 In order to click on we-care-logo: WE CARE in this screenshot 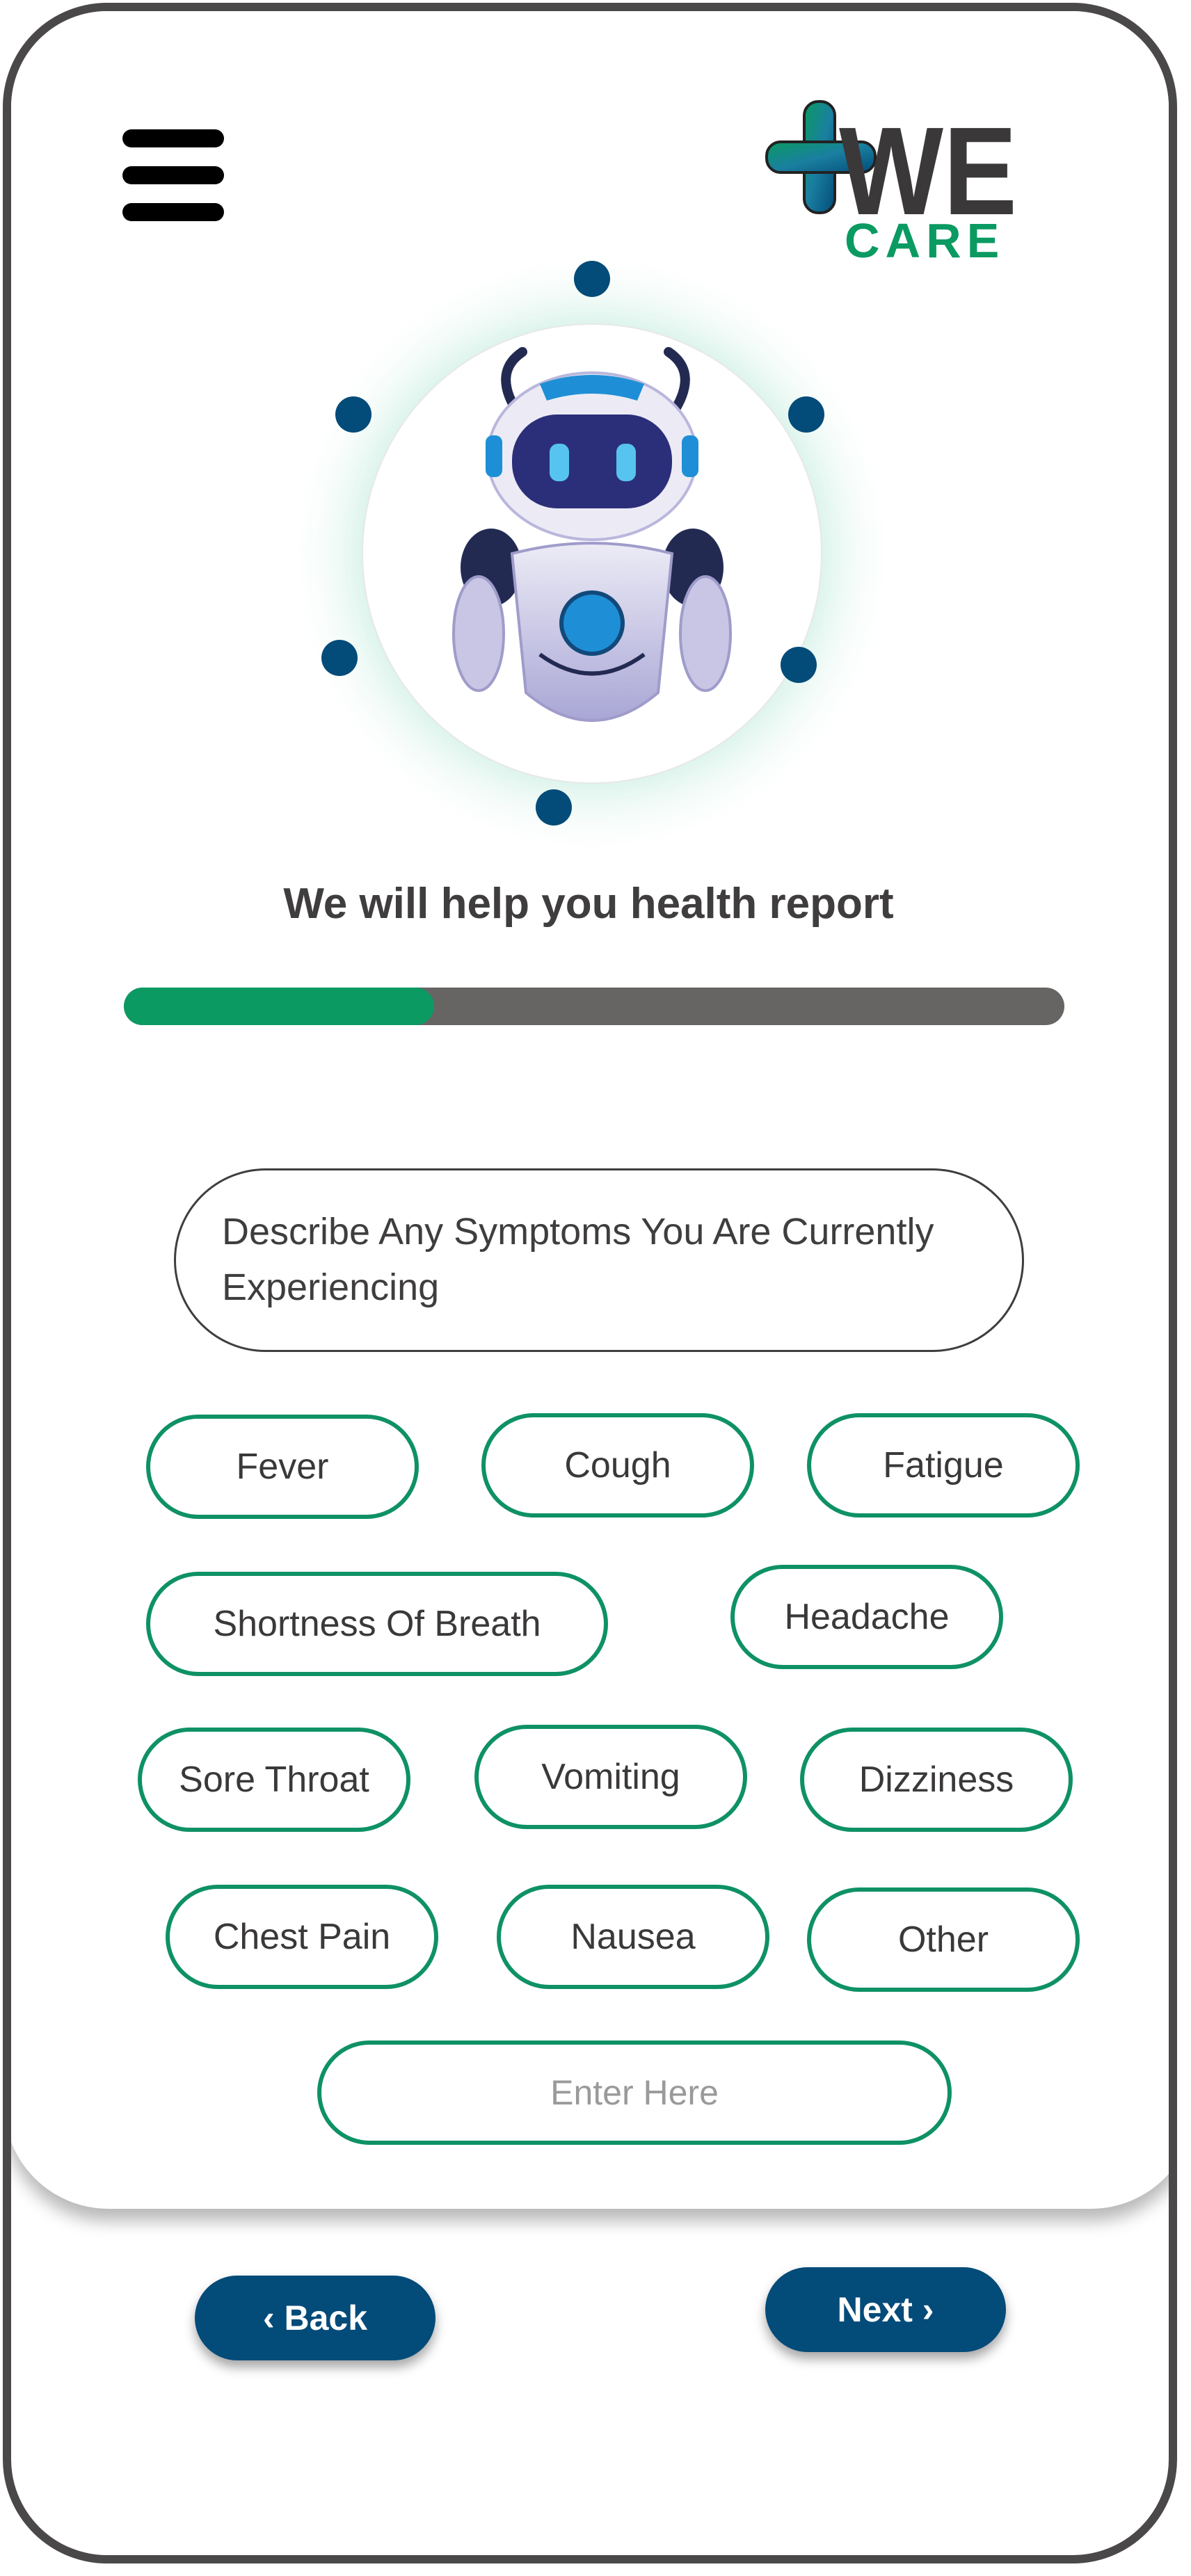, I will do `click(891, 181)`.